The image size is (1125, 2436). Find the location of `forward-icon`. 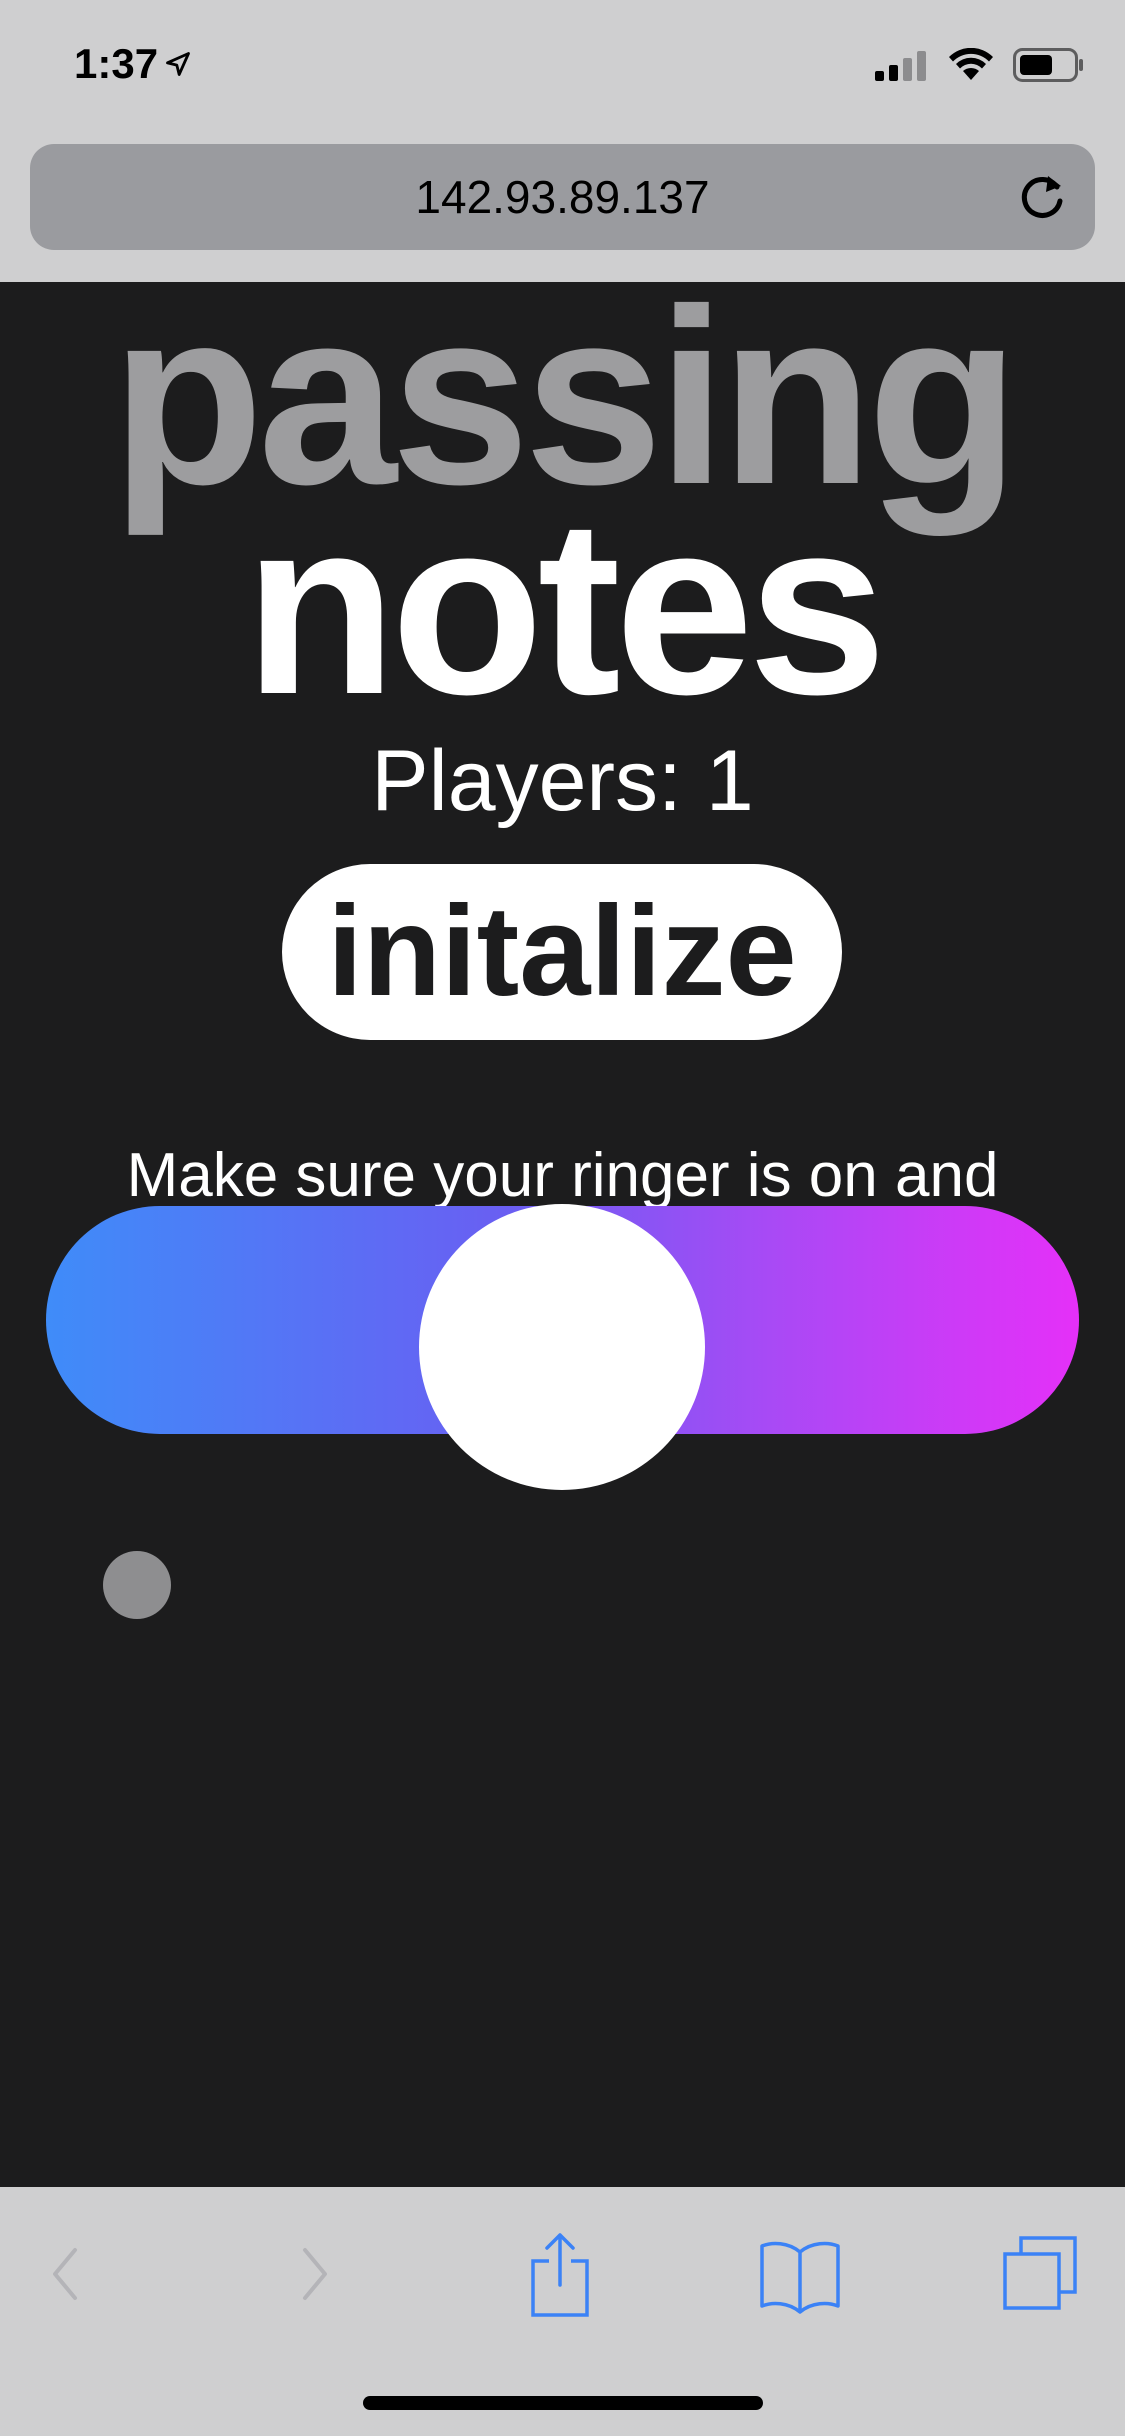

forward-icon is located at coordinates (315, 2274).